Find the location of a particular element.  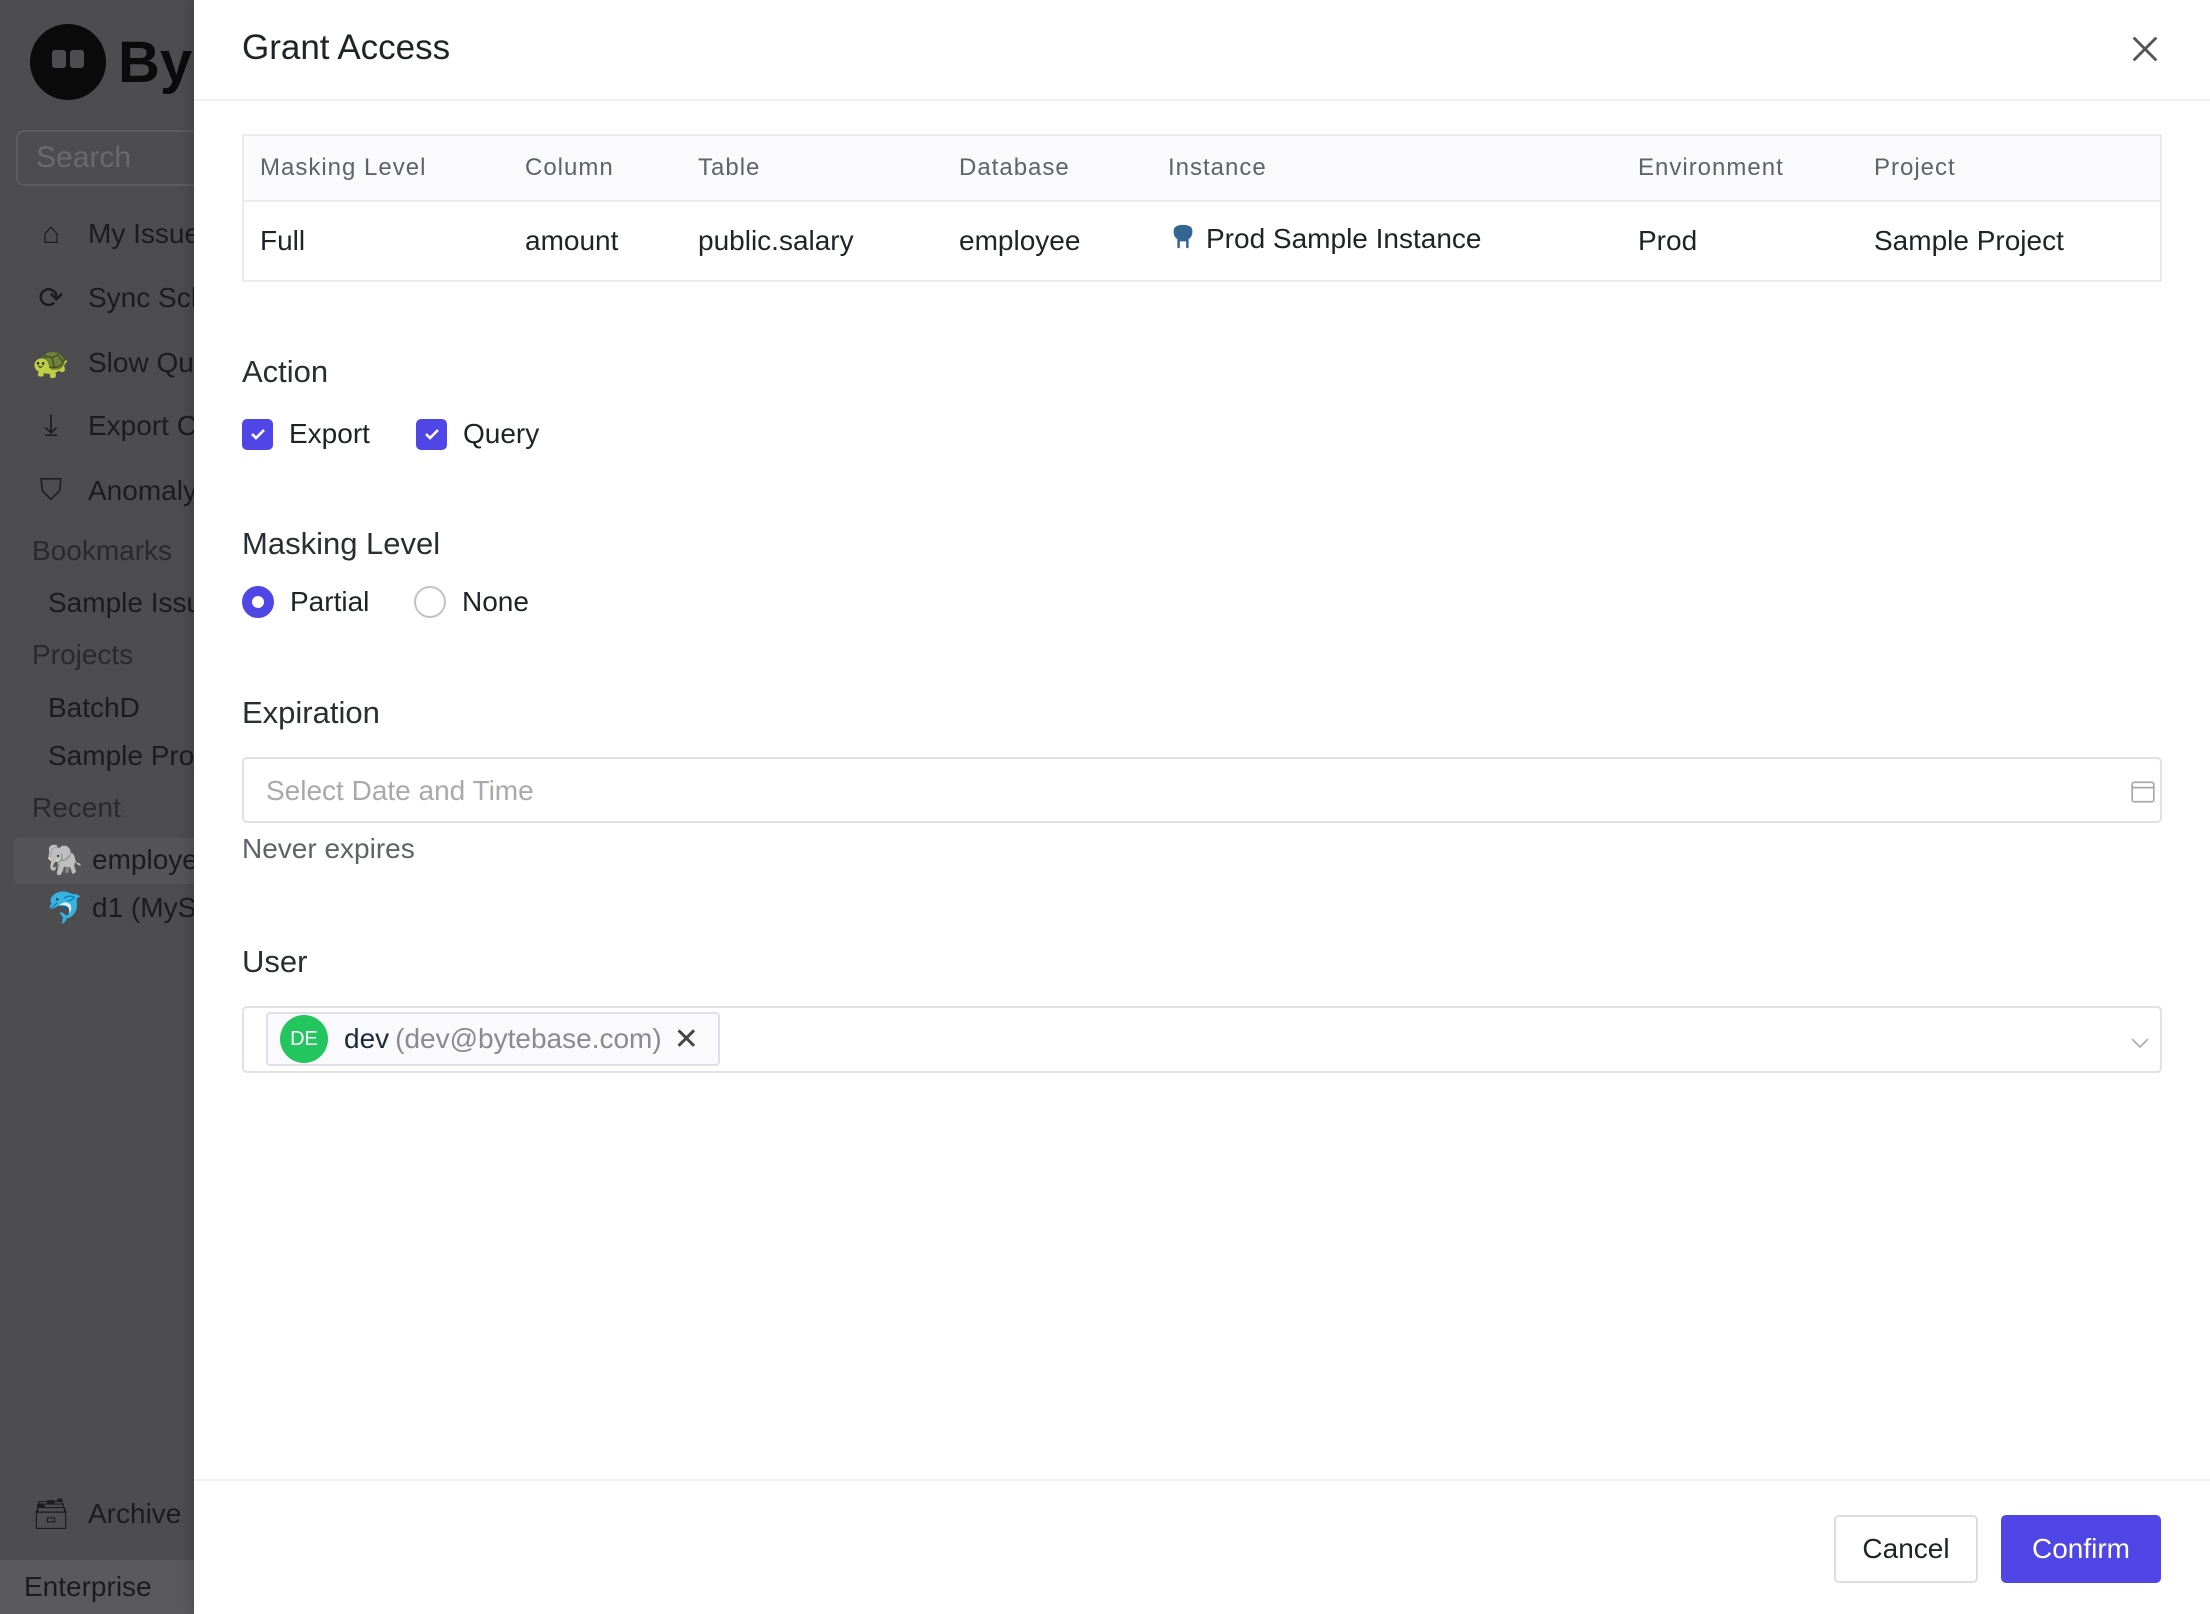

sync-icon: ⟳ is located at coordinates (51, 298).